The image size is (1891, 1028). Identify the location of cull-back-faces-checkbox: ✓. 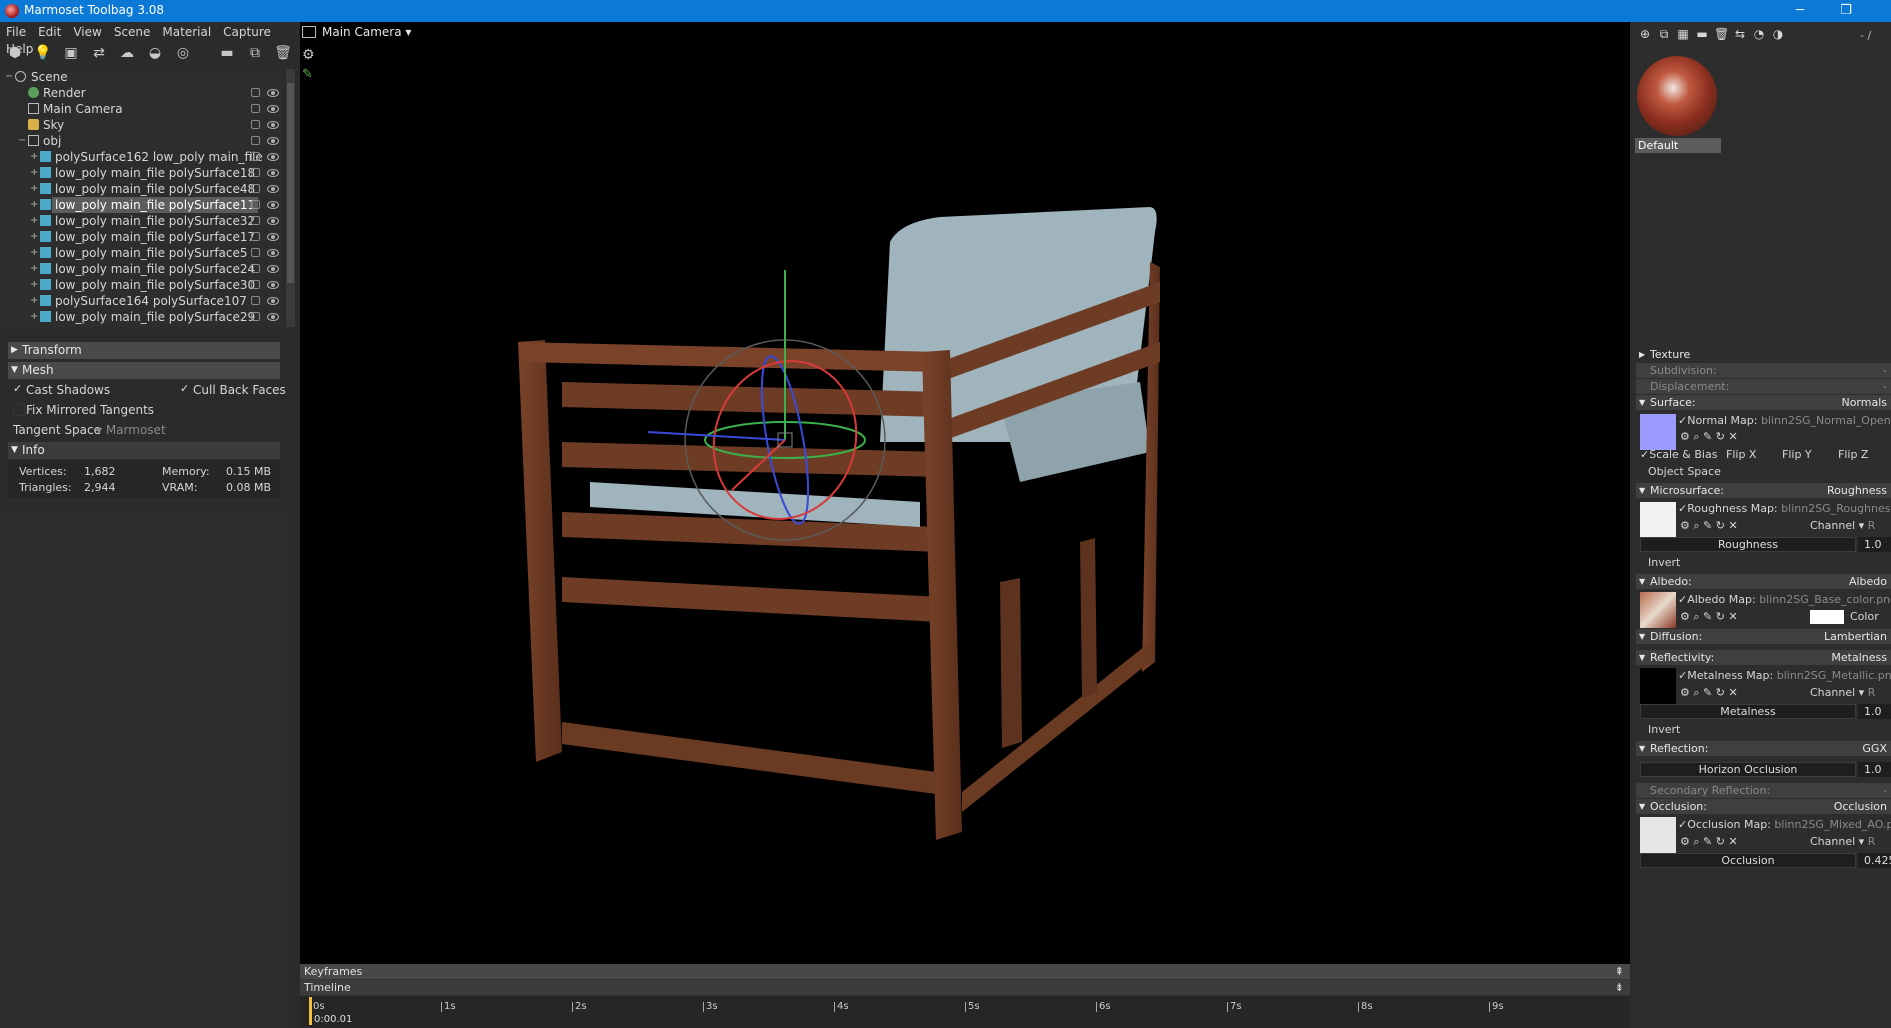
(185, 388).